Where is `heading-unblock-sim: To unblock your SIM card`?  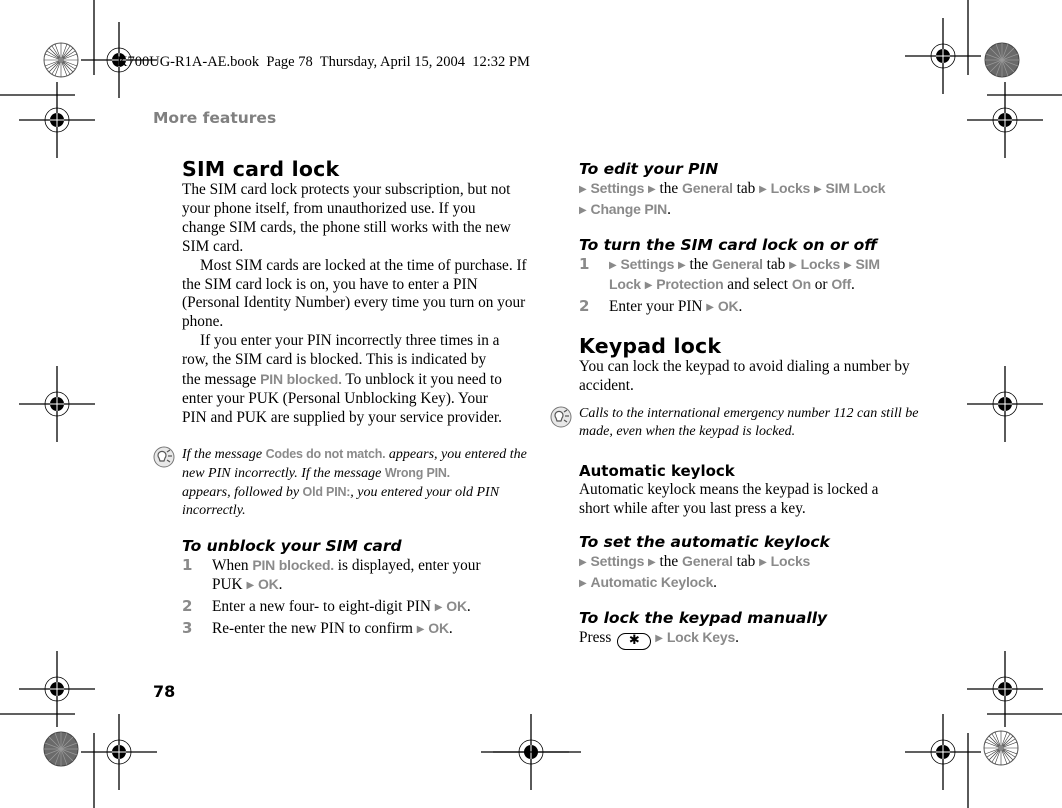
heading-unblock-sim: To unblock your SIM card is located at coordinates (292, 545).